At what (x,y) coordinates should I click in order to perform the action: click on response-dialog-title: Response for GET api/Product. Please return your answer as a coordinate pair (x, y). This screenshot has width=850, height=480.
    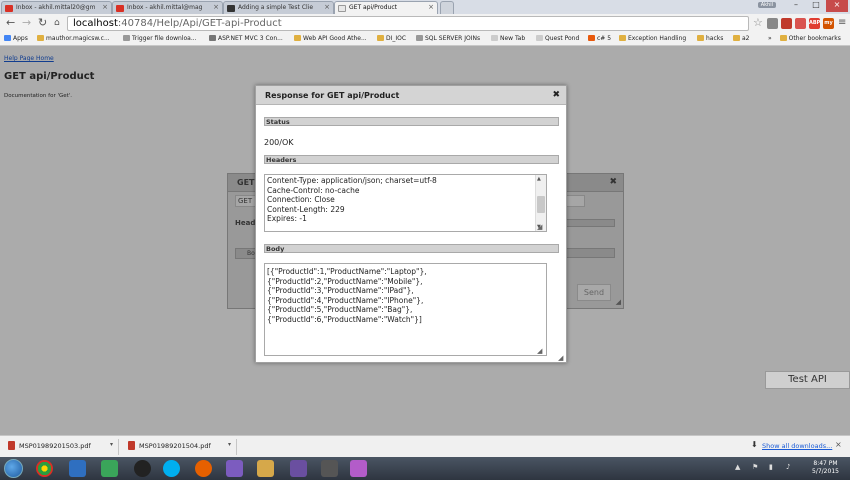
    Looking at the image, I should click on (332, 95).